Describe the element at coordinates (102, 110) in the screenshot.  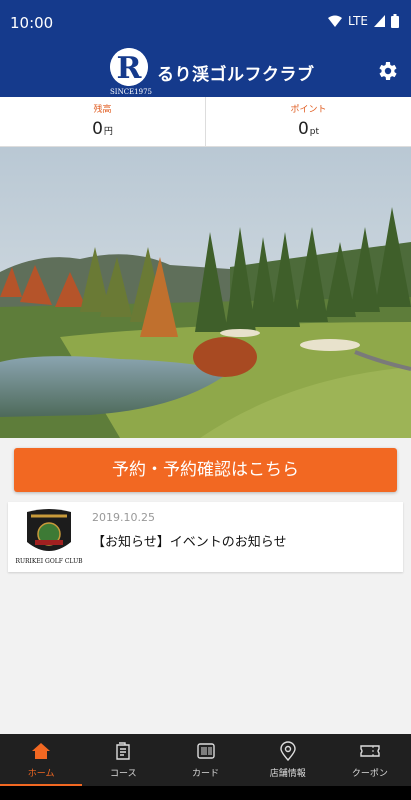
I see `balance-label: 残高` at that location.